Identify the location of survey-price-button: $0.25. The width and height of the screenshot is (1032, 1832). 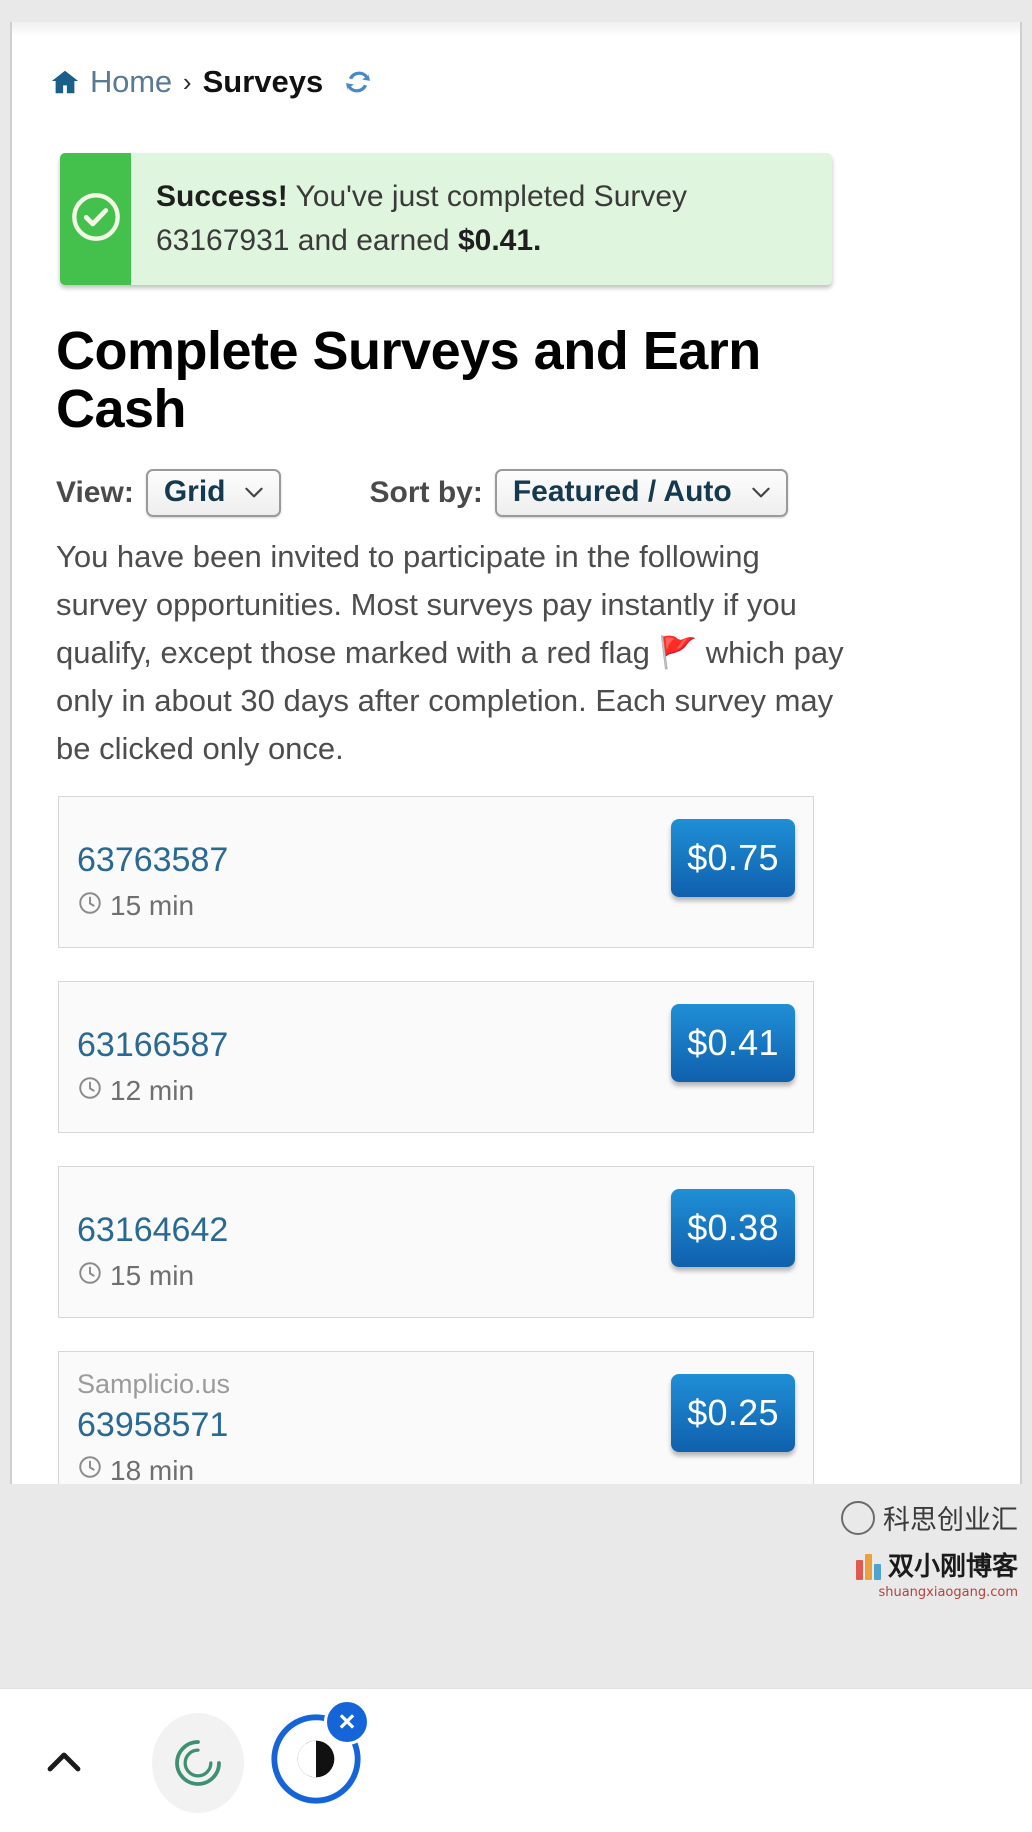
(733, 1413).